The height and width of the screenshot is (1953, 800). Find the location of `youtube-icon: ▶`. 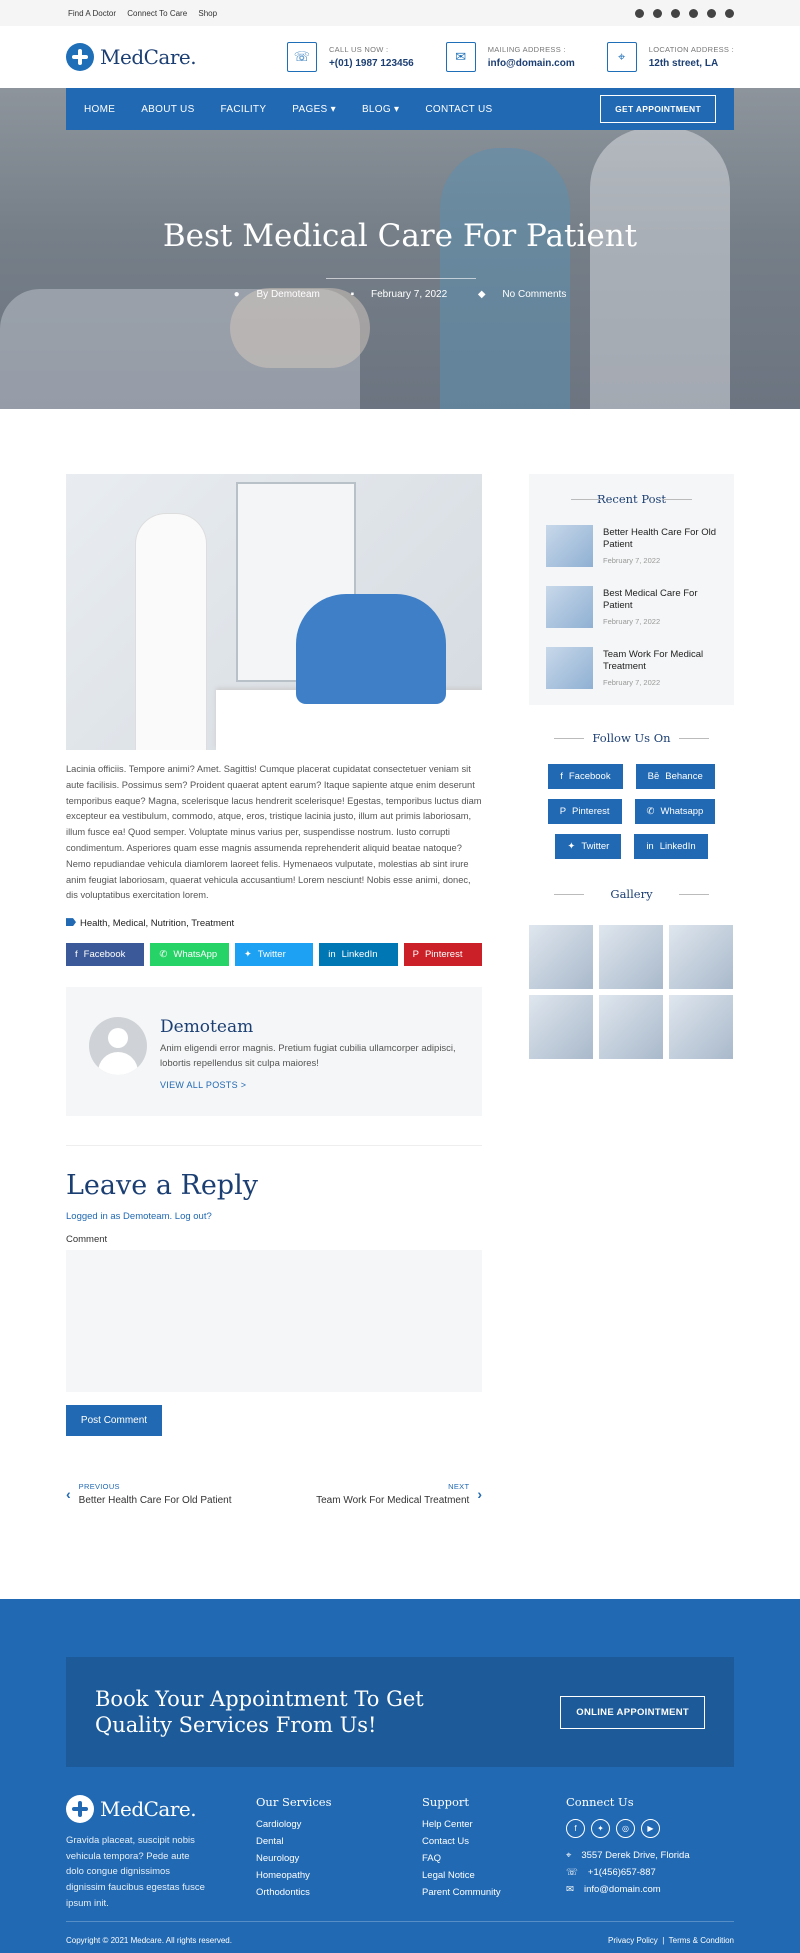

youtube-icon: ▶ is located at coordinates (650, 1828).